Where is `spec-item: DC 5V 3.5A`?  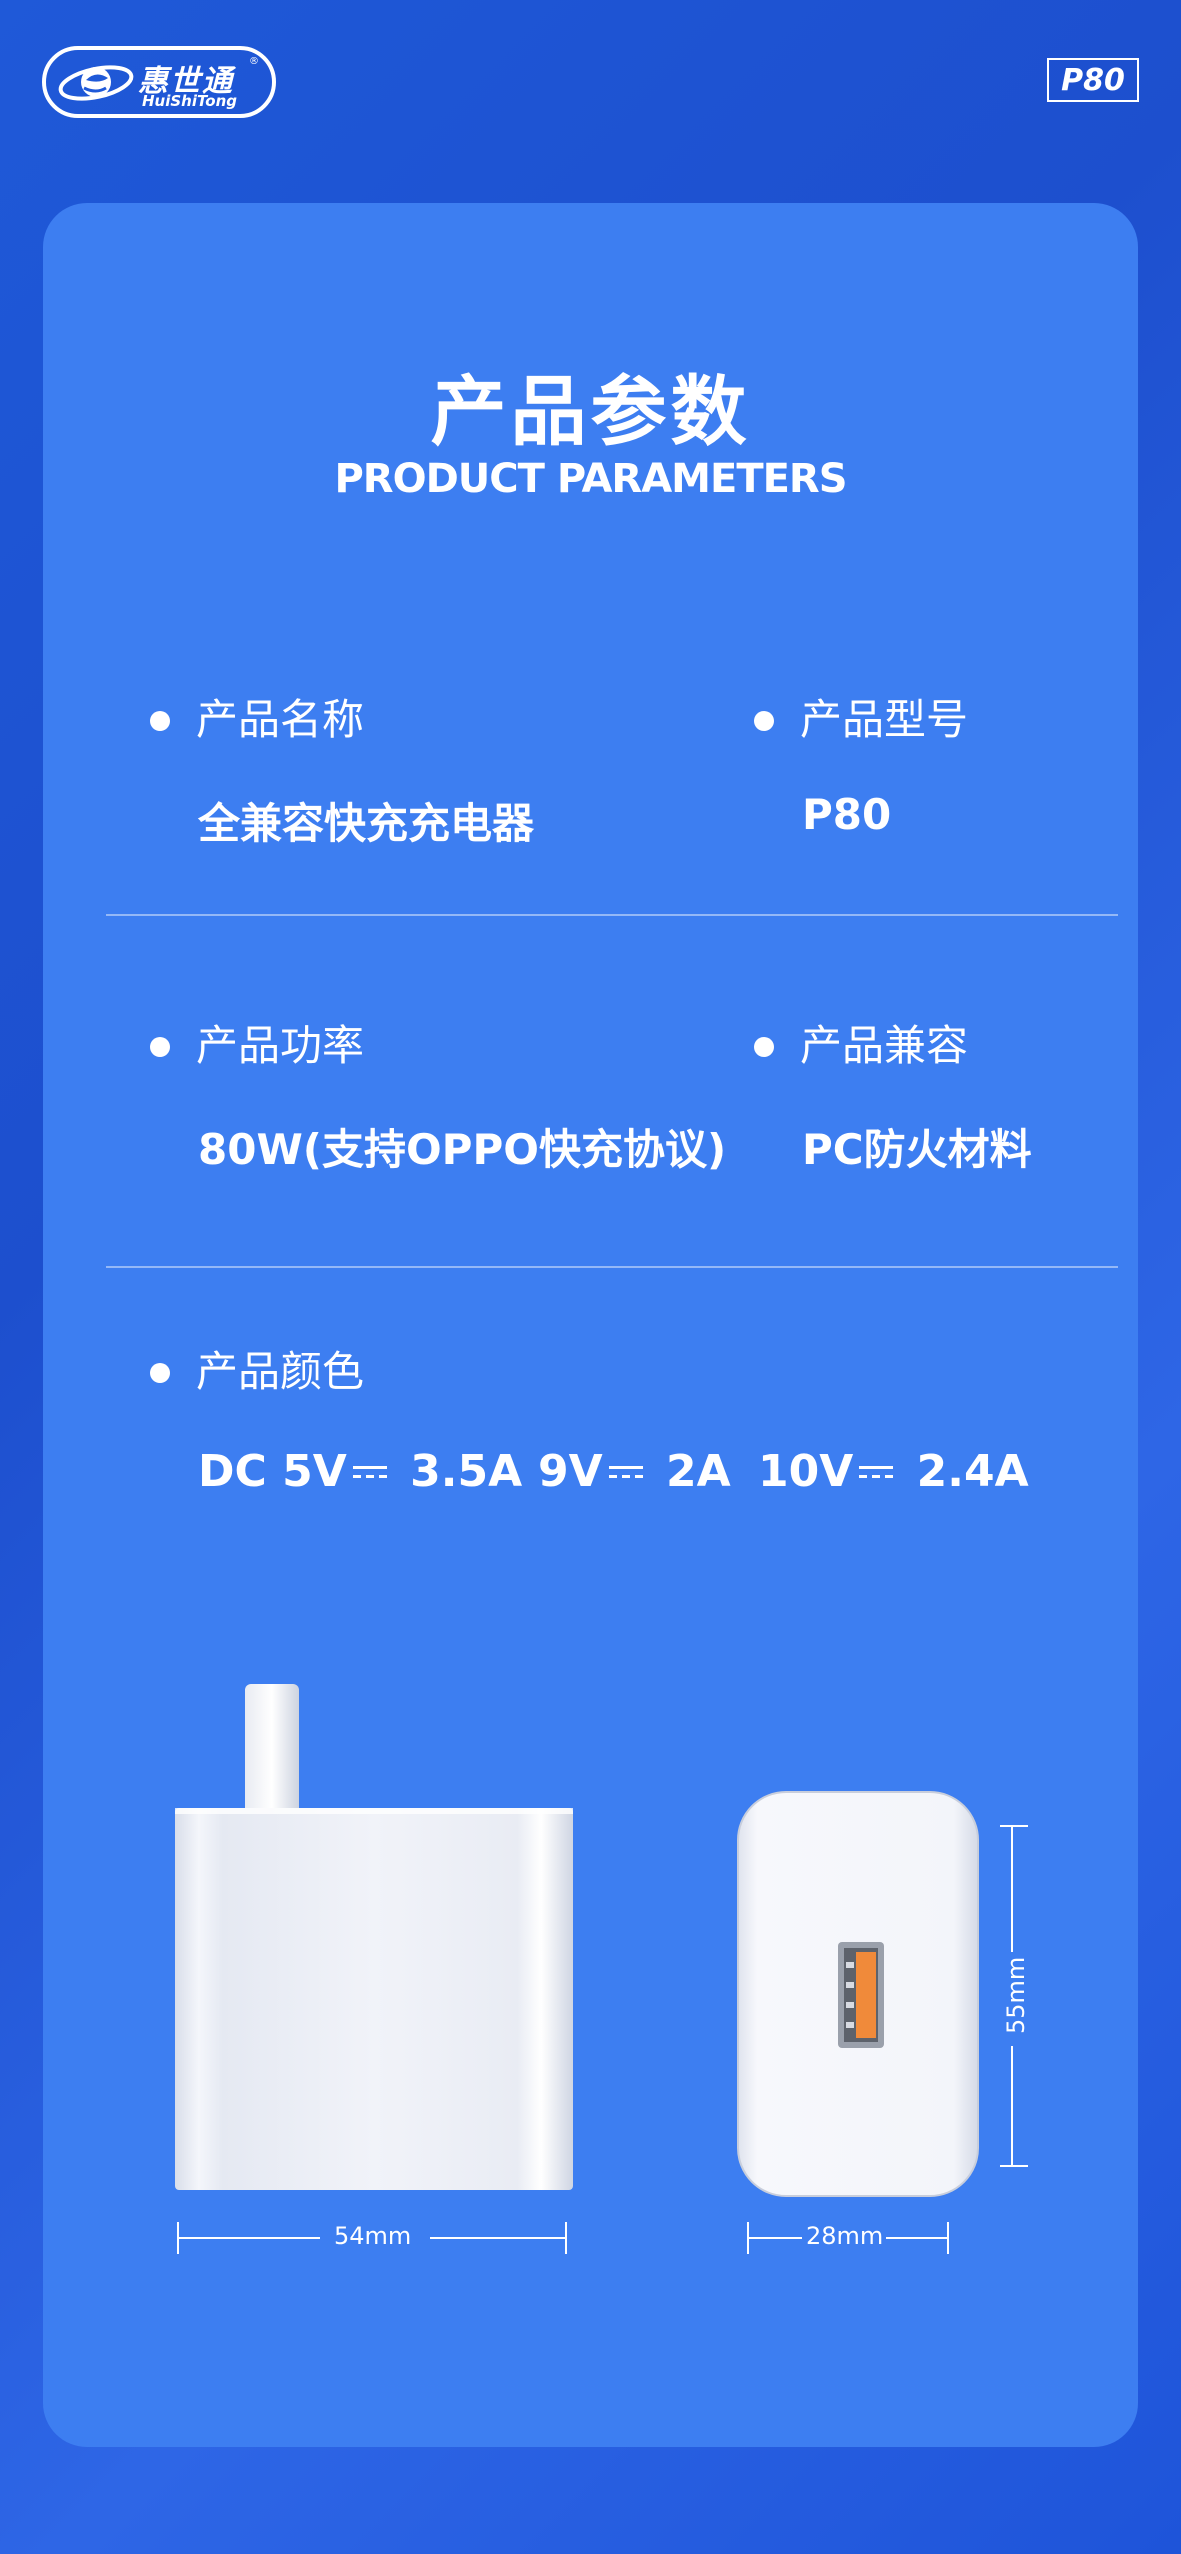
spec-item: DC 5V 3.5A is located at coordinates (360, 1471).